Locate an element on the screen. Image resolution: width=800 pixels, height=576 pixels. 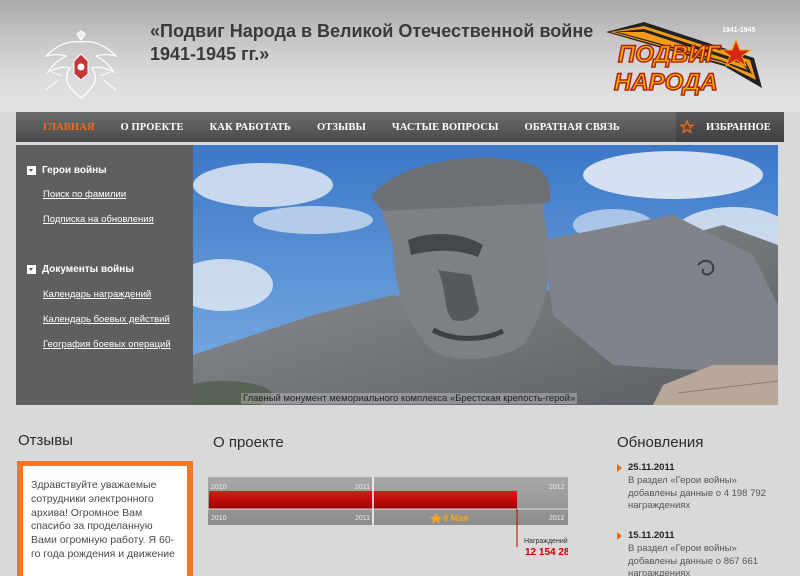
sidebar-group-title: Документы войны is located at coordinates (88, 269).